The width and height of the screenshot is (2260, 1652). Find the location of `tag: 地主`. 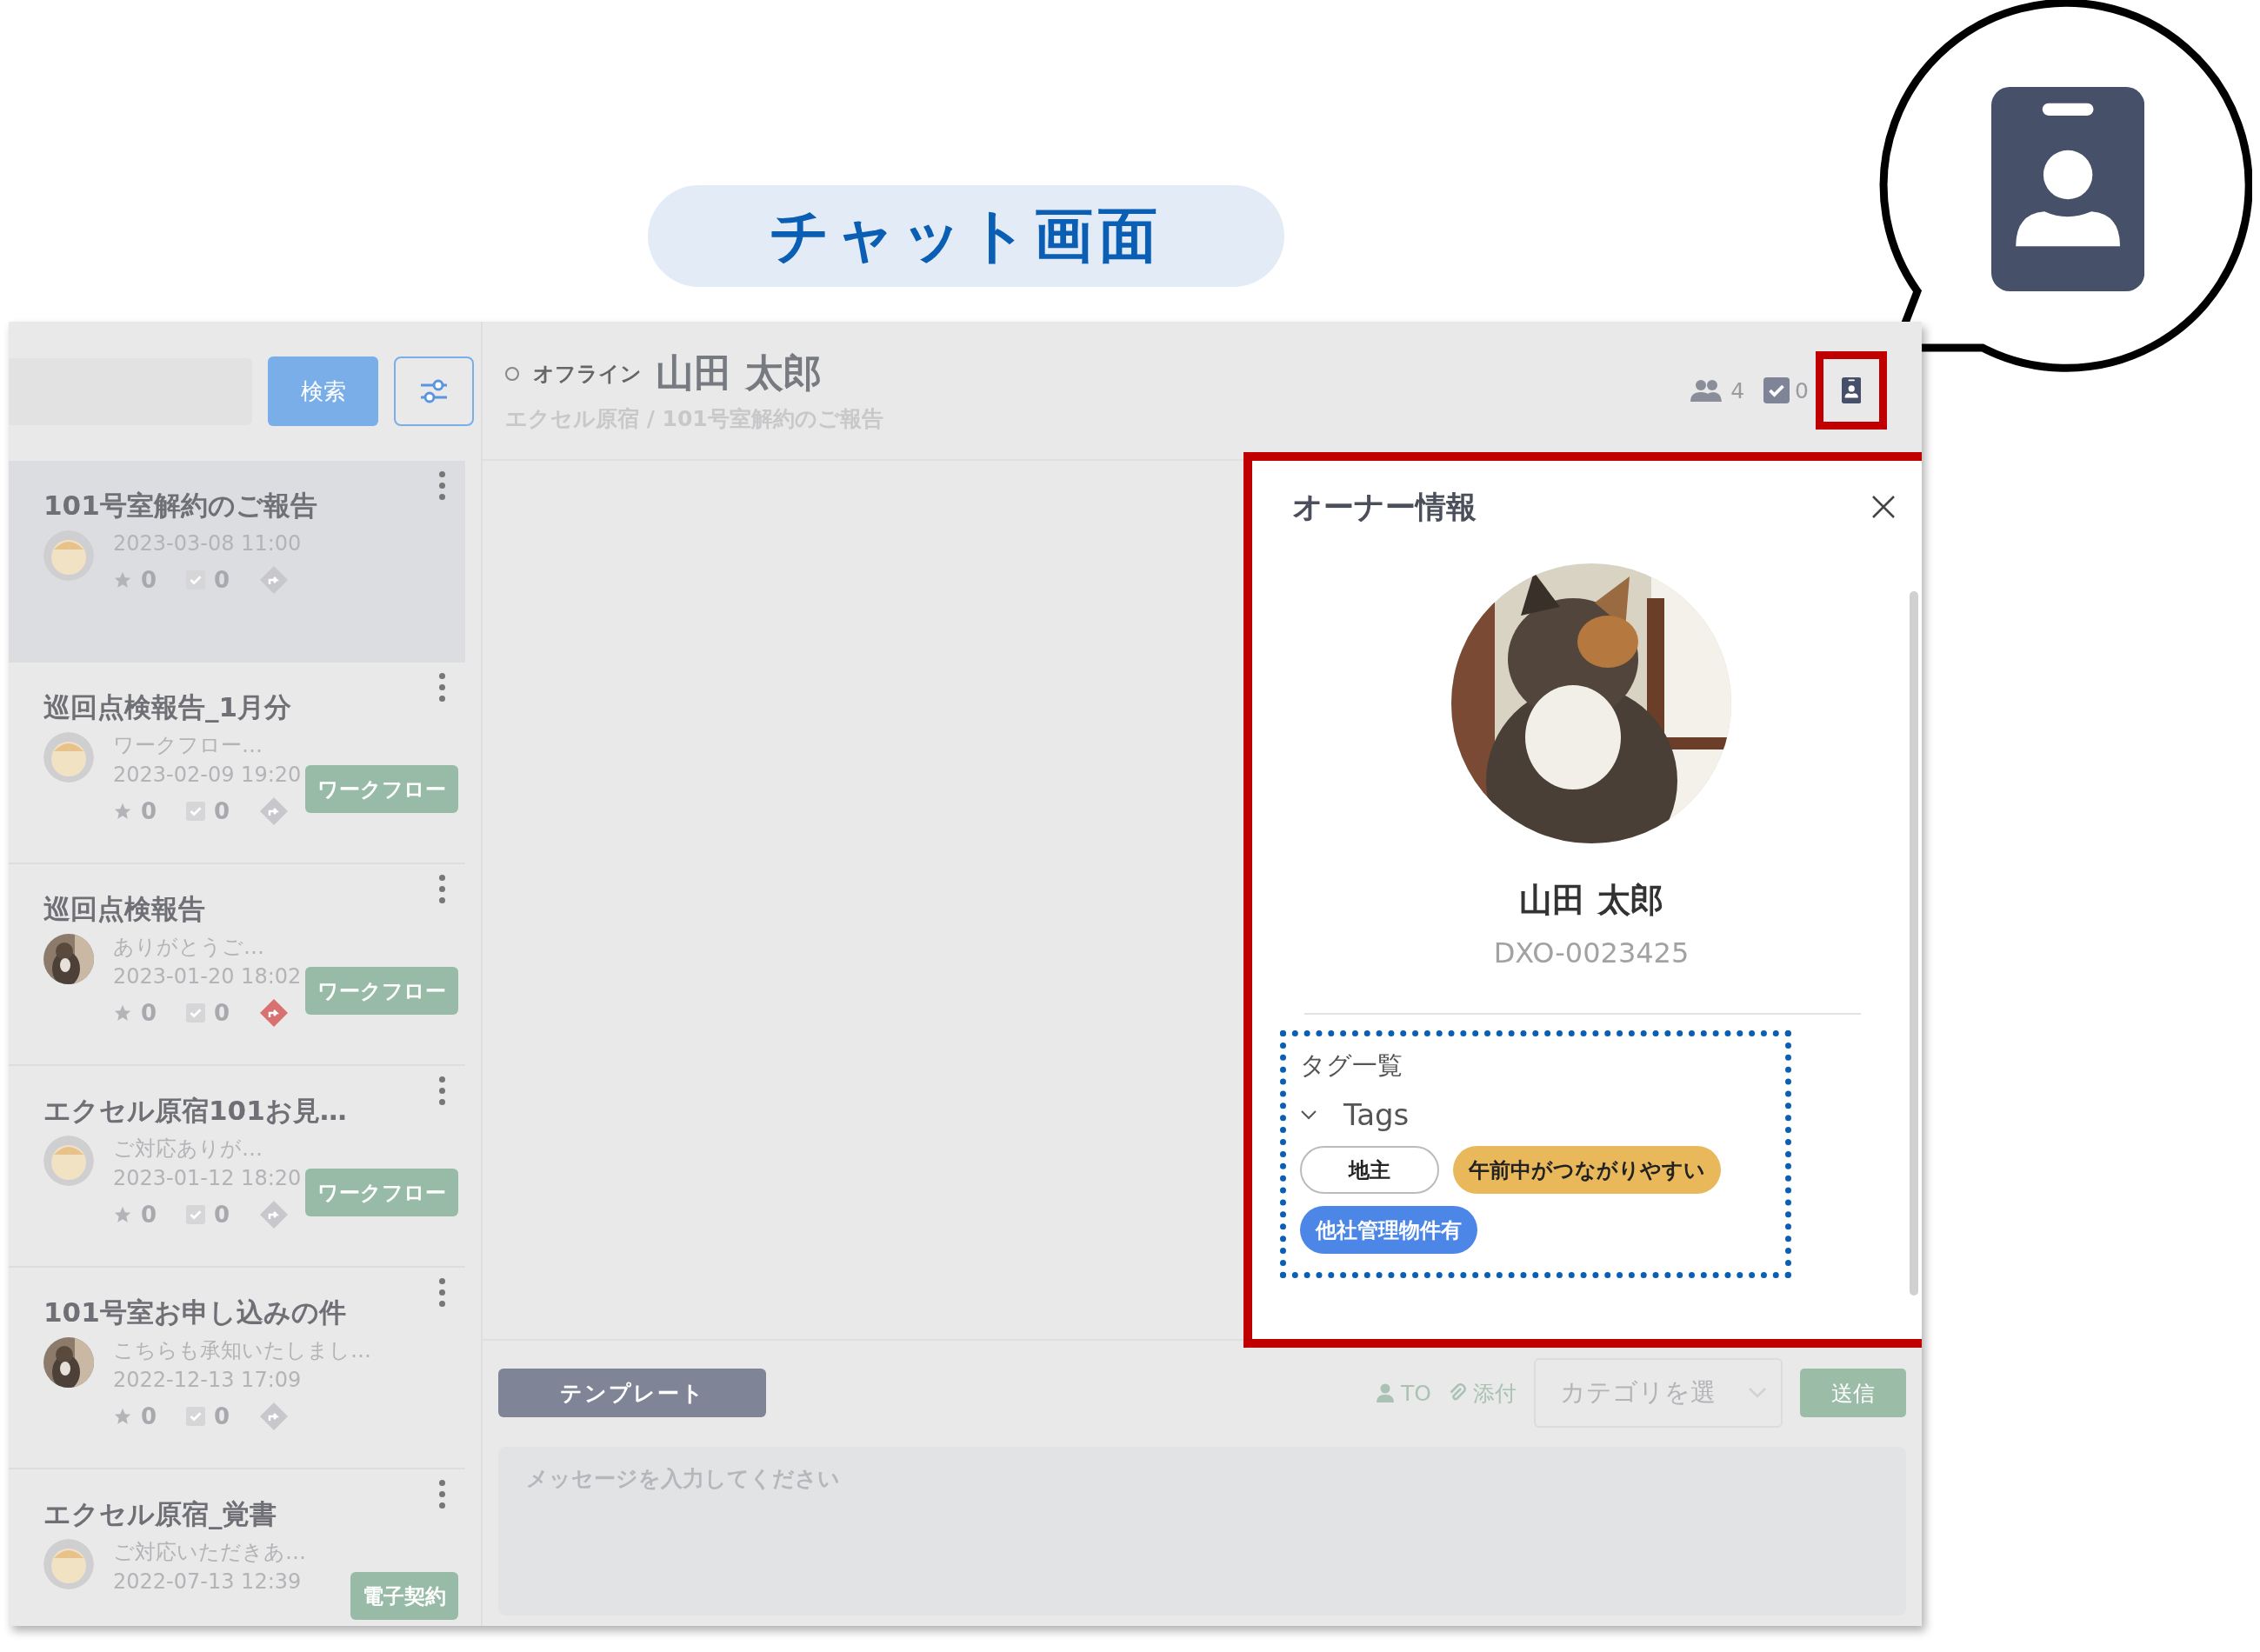

tag: 地主 is located at coordinates (1369, 1170).